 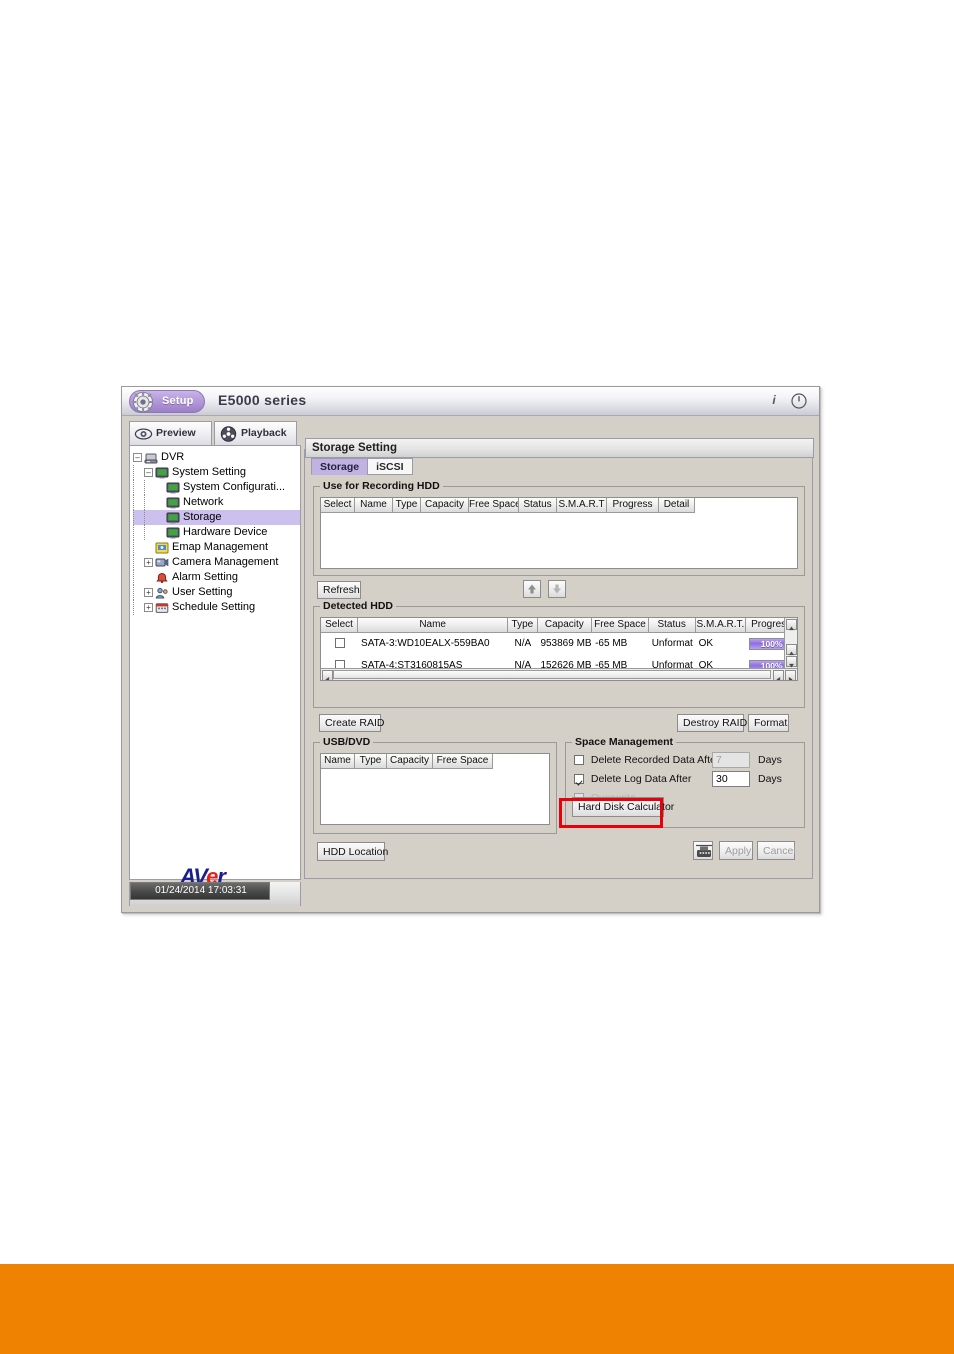 What do you see at coordinates (327, 675) in the screenshot?
I see `scroll-left-button` at bounding box center [327, 675].